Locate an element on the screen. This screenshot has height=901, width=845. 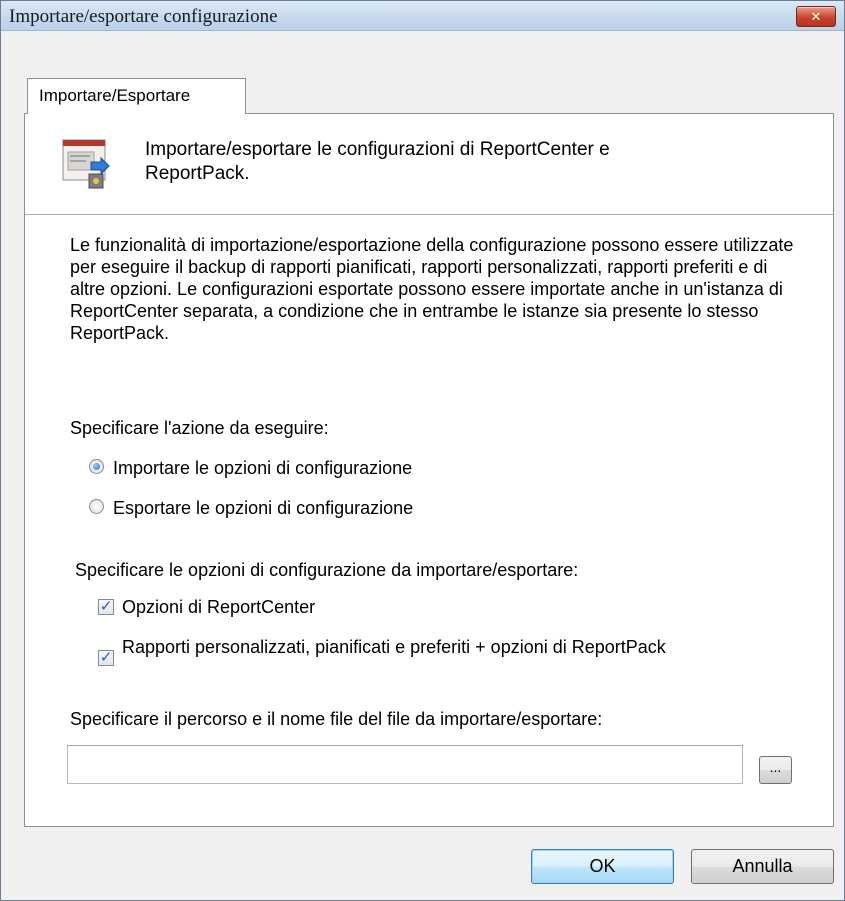
header-divider is located at coordinates (429, 214).